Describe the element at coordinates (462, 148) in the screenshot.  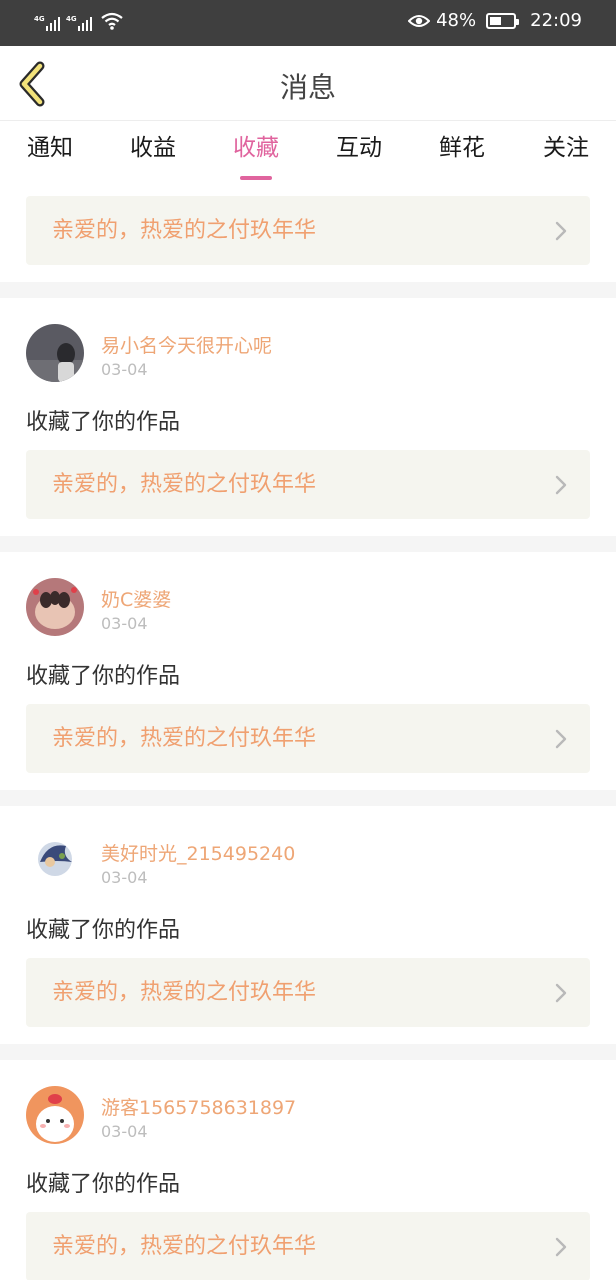
I see `tab-label: 鲜花` at that location.